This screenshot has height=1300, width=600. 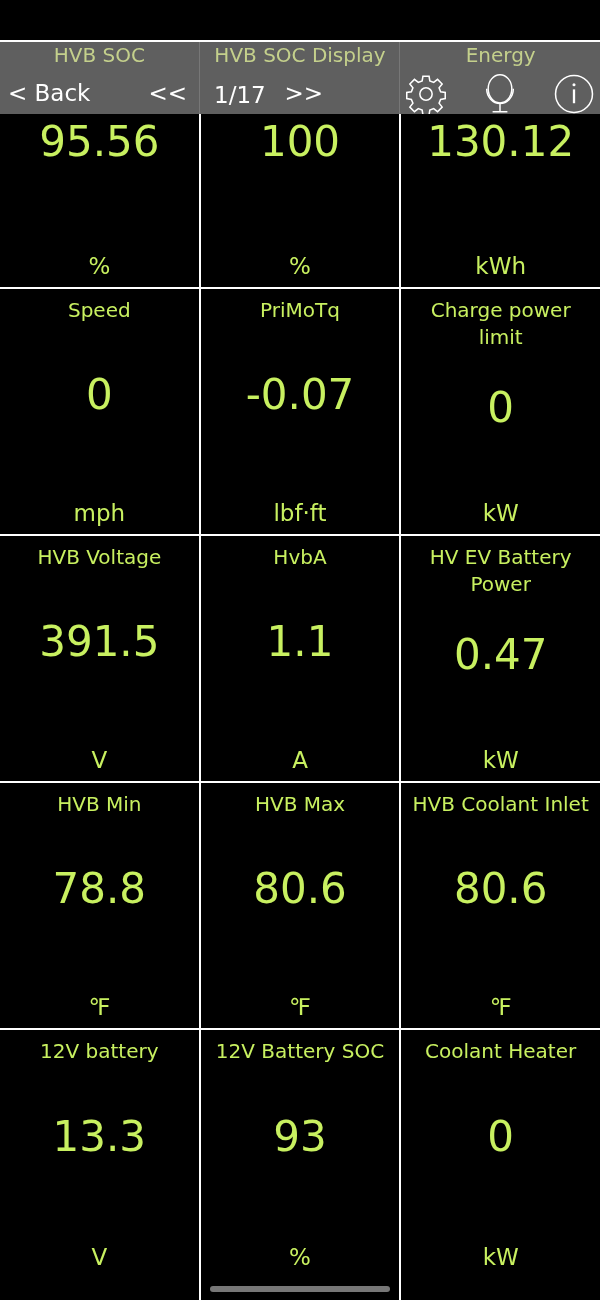 I want to click on settings-icon, so click(x=426, y=94).